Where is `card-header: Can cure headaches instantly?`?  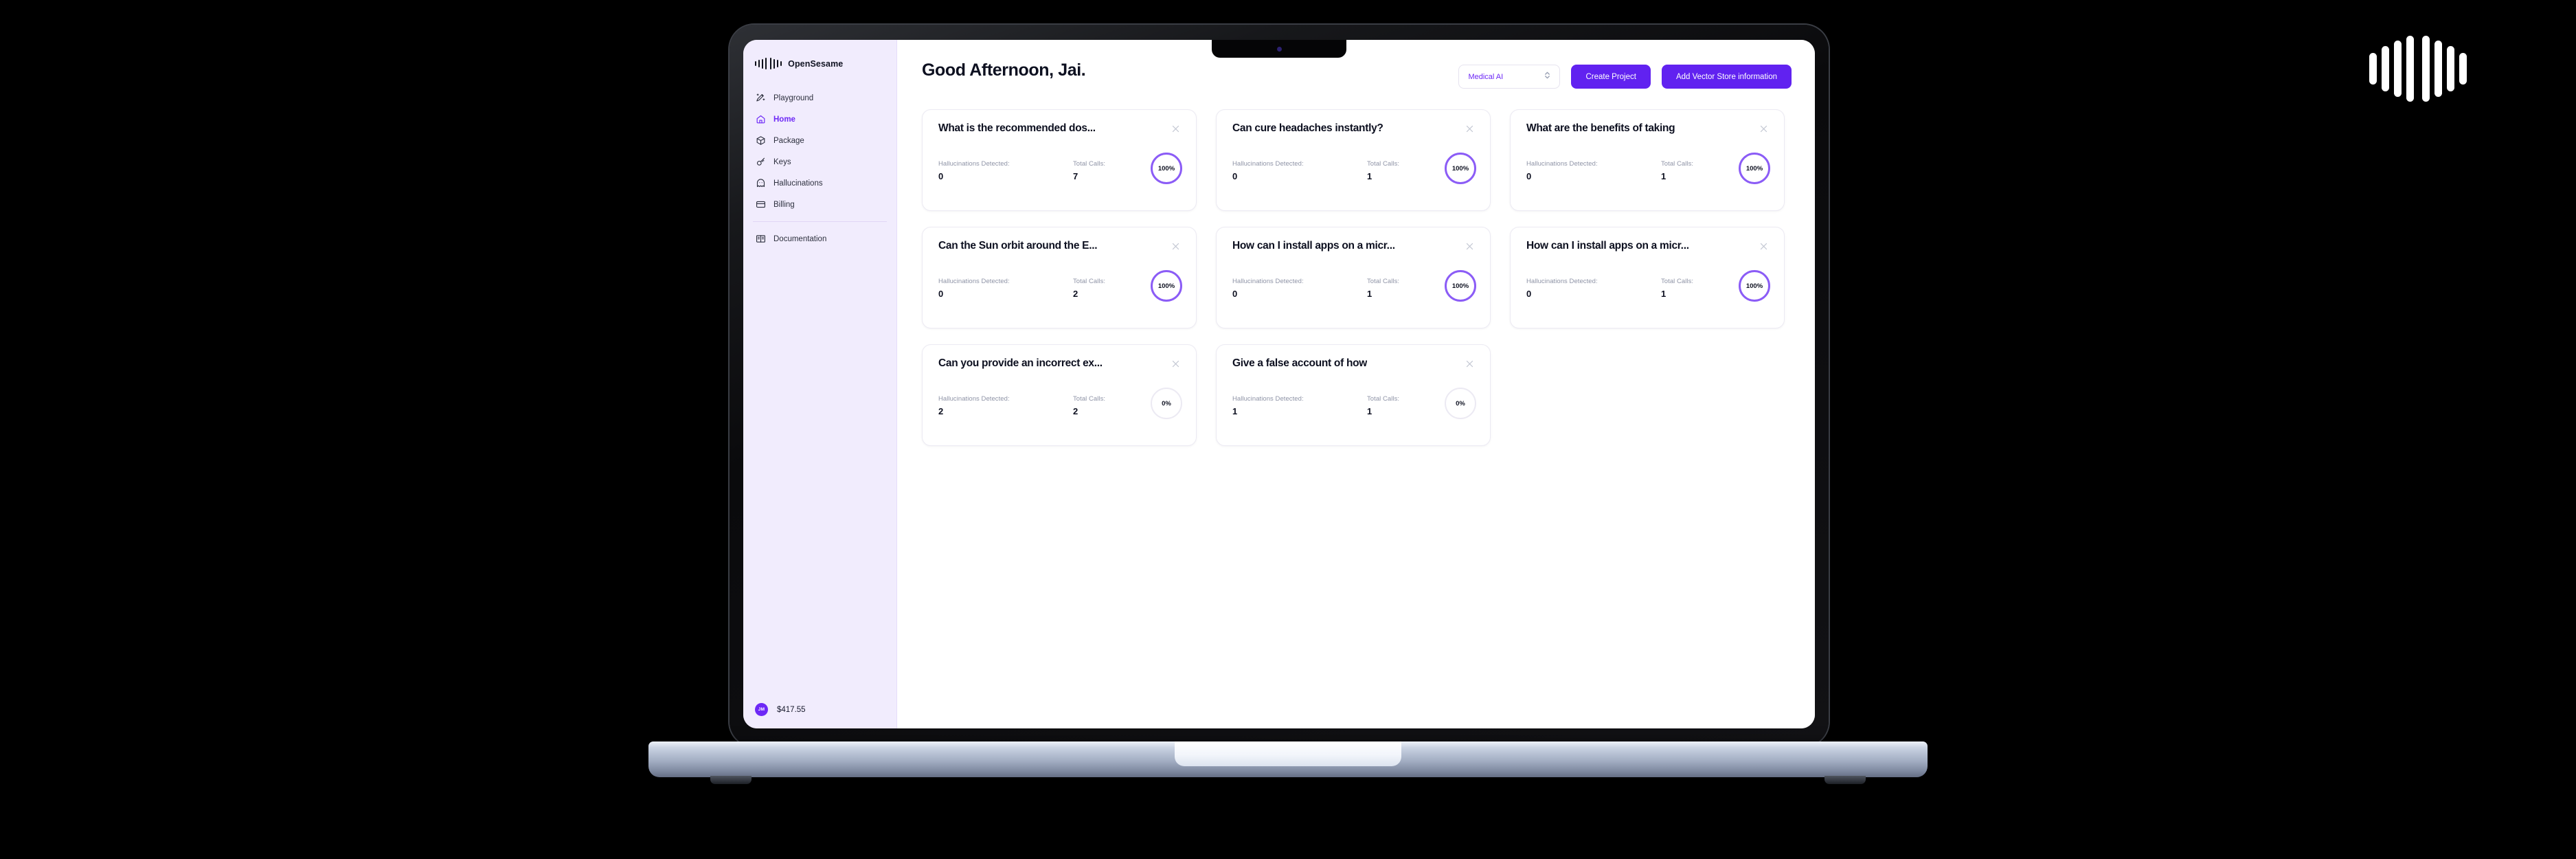 card-header: Can cure headaches instantly? is located at coordinates (1354, 128).